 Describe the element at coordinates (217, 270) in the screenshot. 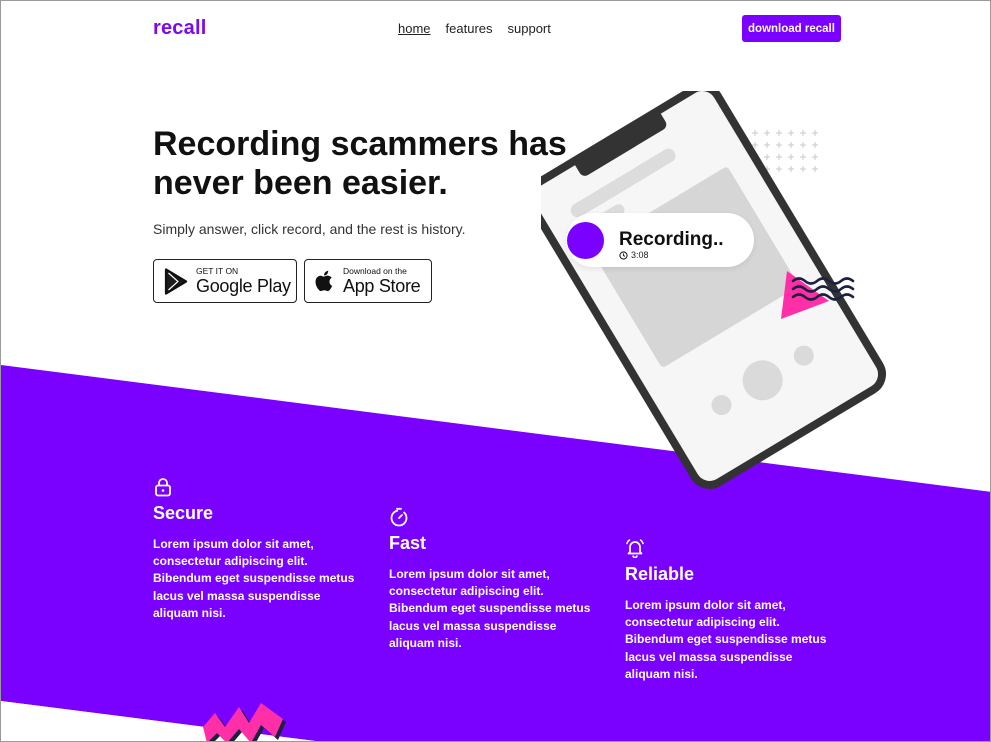

I see `google-play-small-text: GET IT ON` at that location.